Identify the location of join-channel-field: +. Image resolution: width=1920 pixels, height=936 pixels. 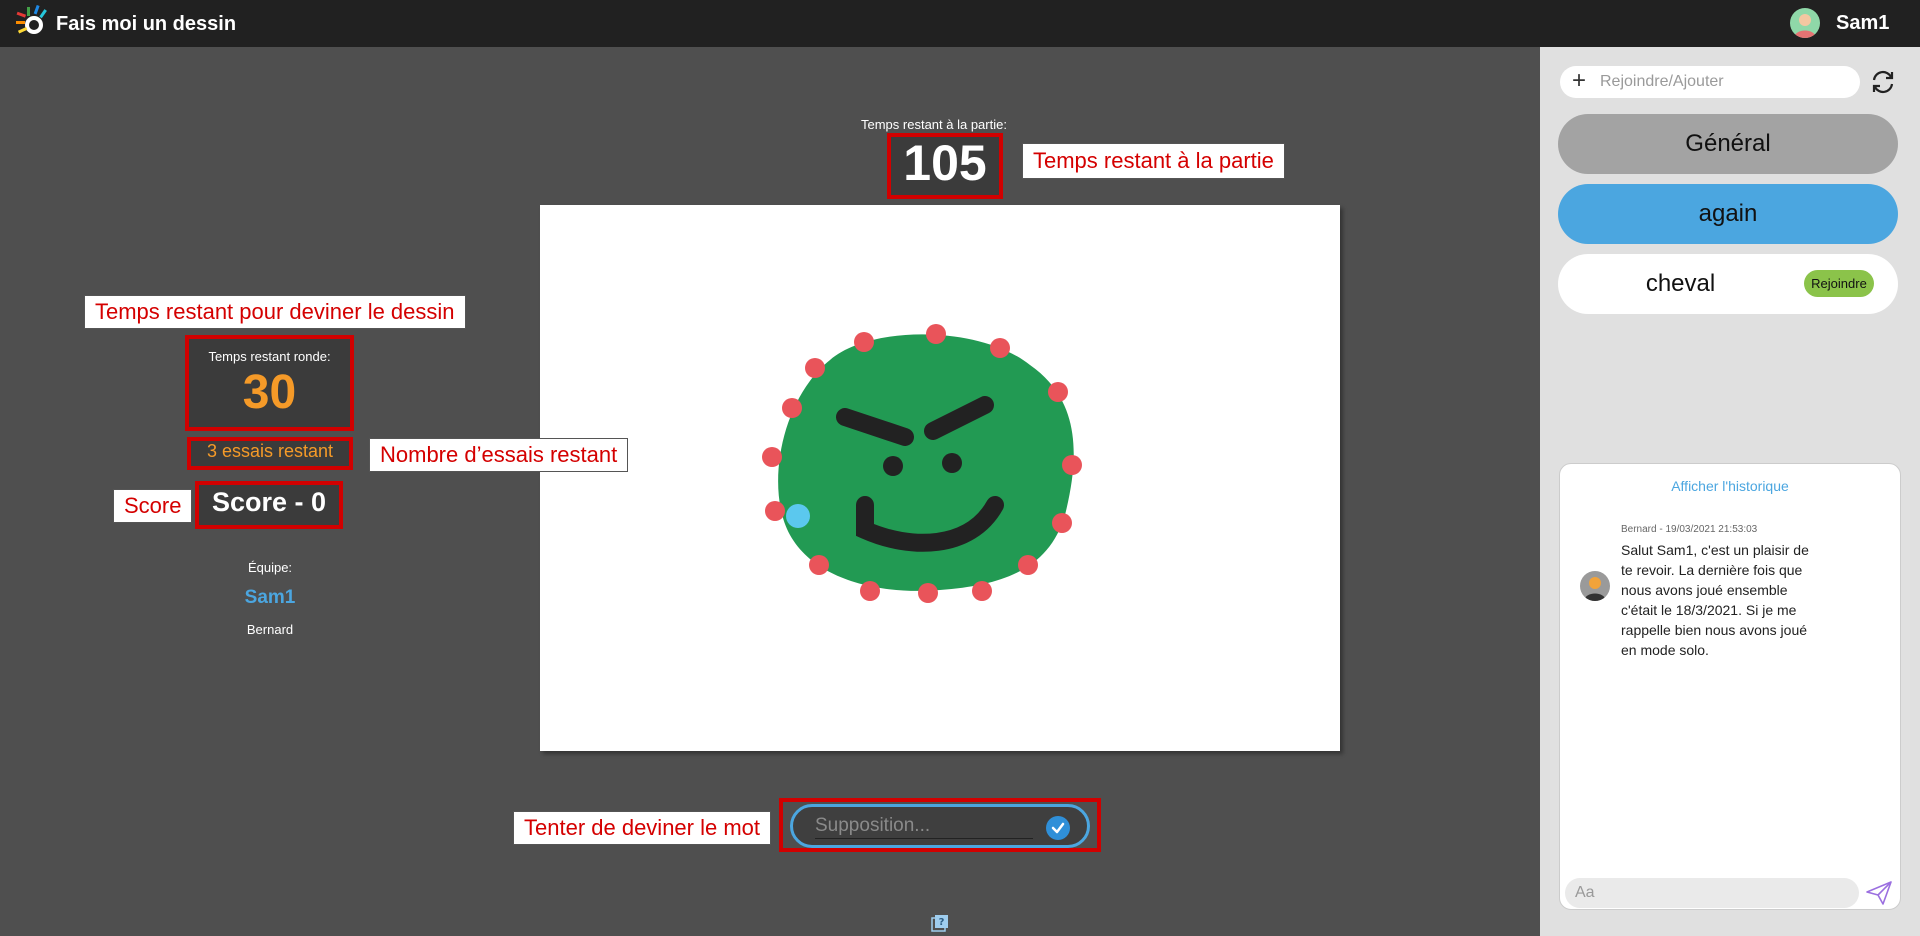
(1710, 82).